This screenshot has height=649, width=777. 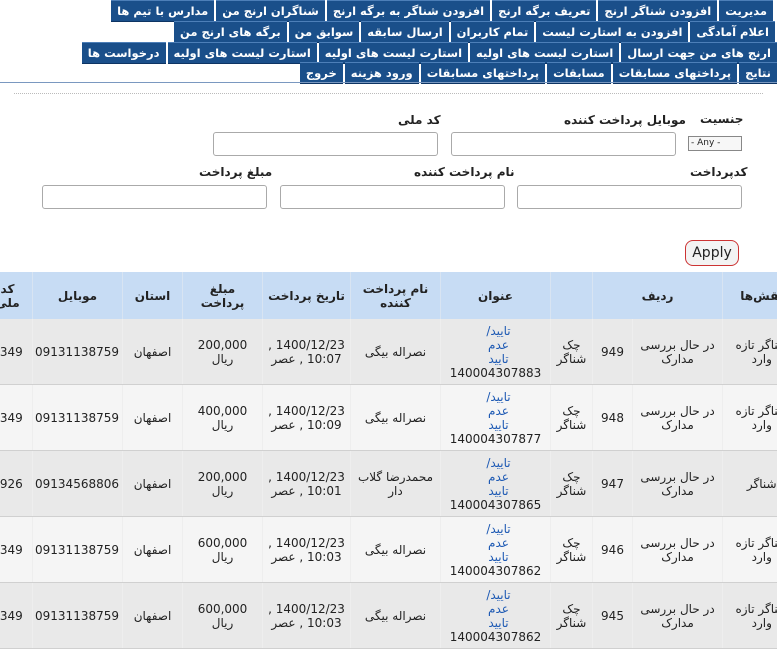 I want to click on header-code: کد ملی, so click(x=16, y=295).